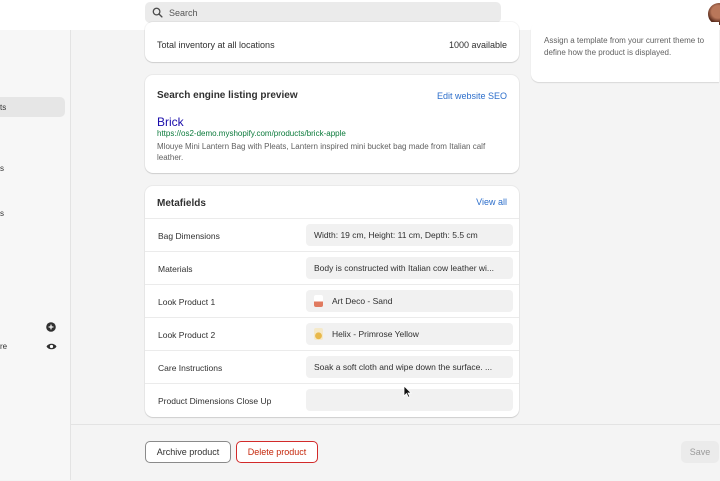 The image size is (720, 481). What do you see at coordinates (375, 334) in the screenshot?
I see `metafield-value-text: Helix - Primrose Yellow` at bounding box center [375, 334].